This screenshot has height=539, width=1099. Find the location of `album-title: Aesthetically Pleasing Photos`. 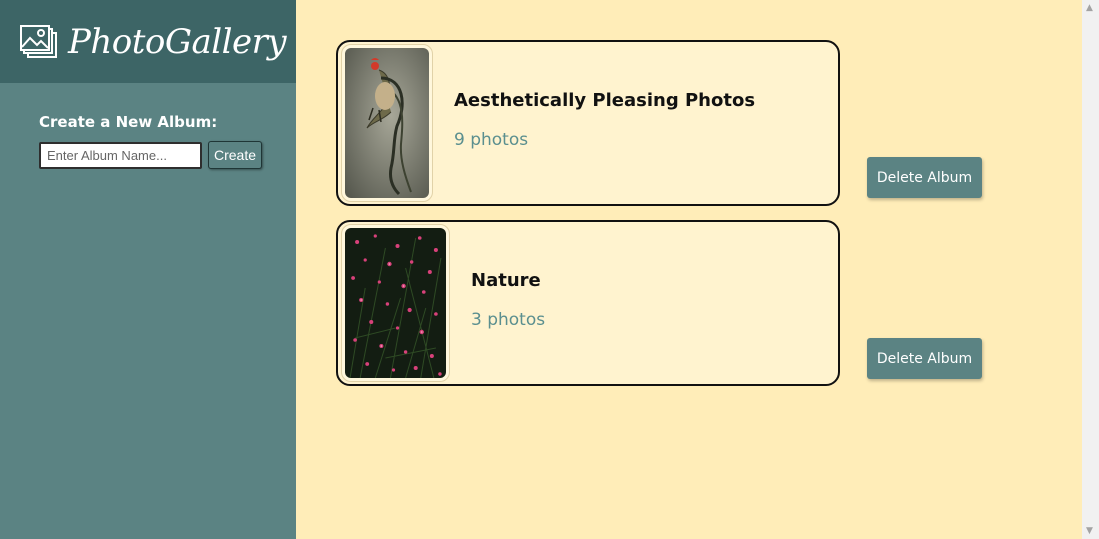

album-title: Aesthetically Pleasing Photos is located at coordinates (605, 100).